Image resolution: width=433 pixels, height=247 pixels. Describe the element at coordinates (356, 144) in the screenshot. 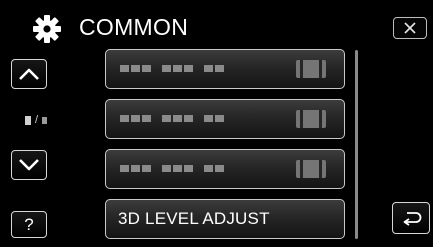

I see `scrollbar` at that location.